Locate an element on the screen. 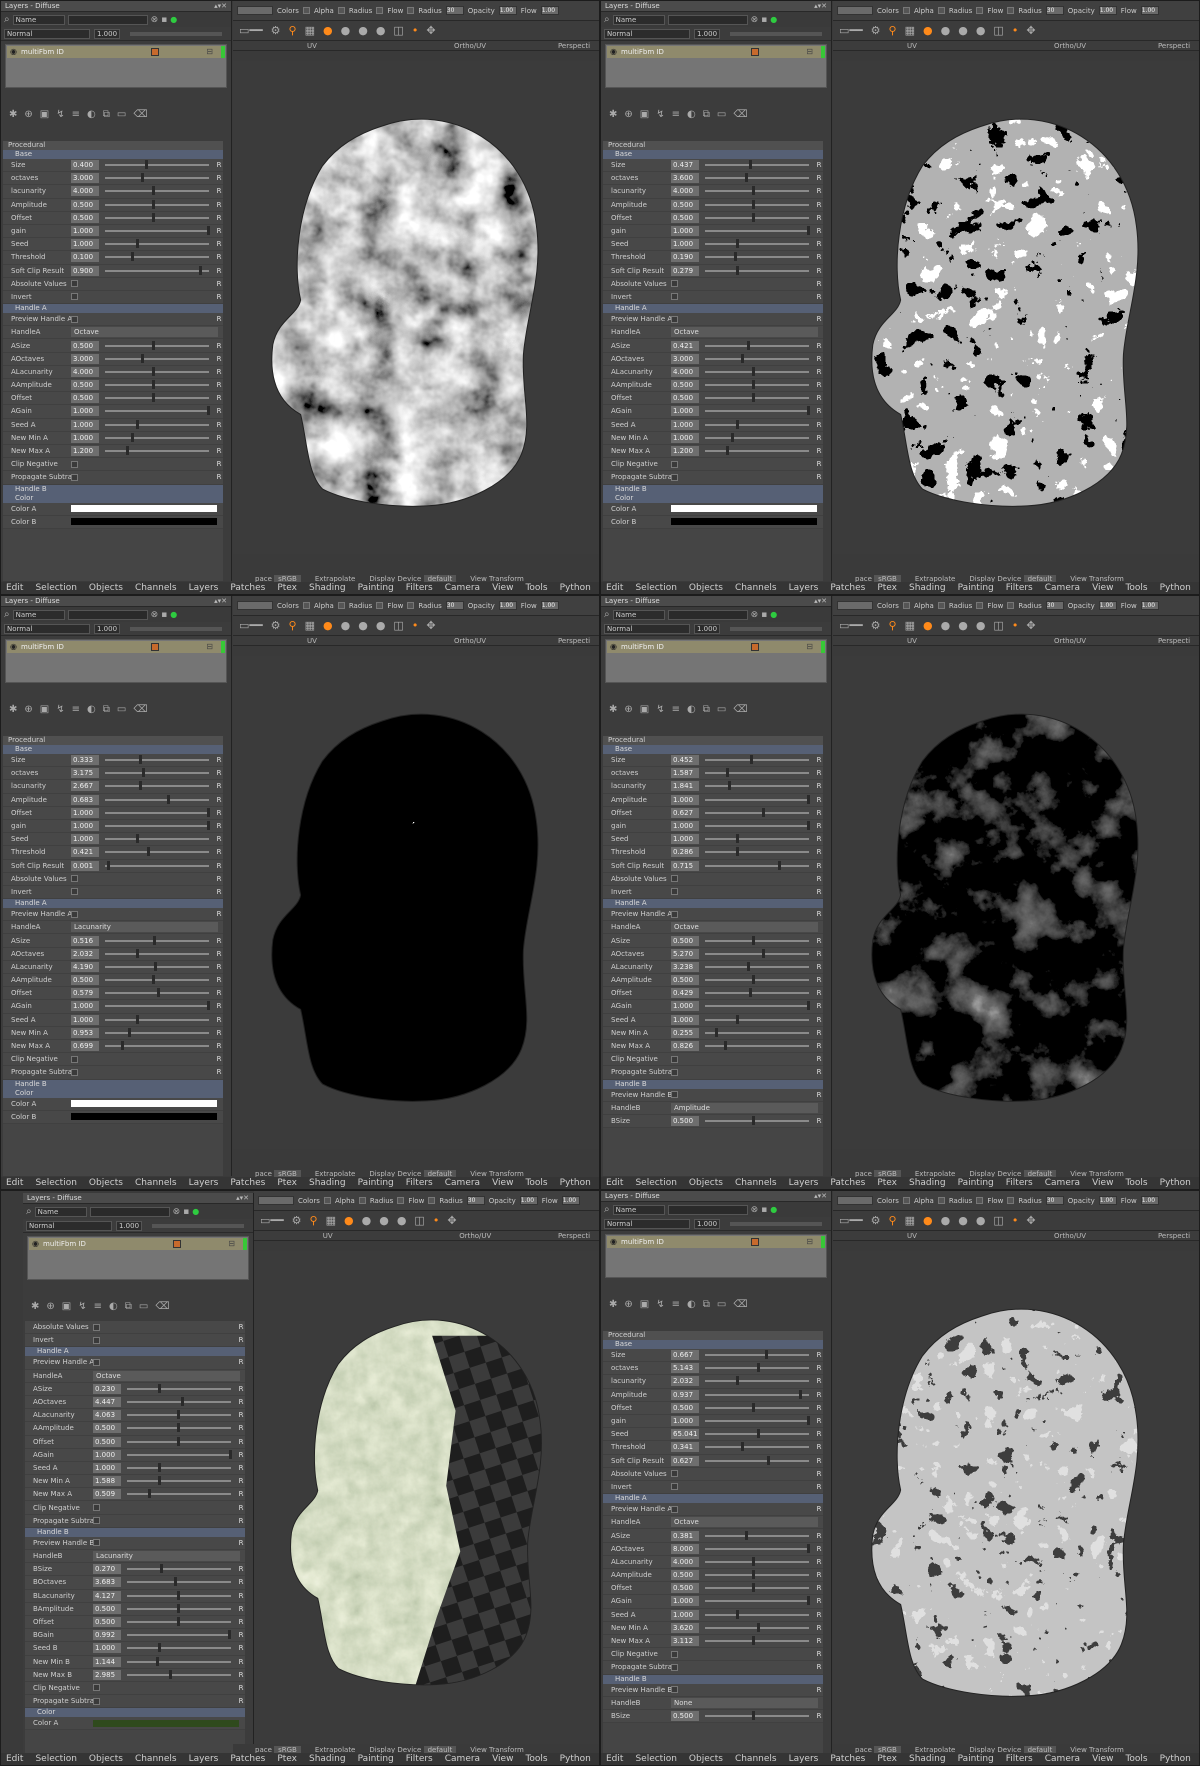 The height and width of the screenshot is (1766, 1200). menu-item: Channels is located at coordinates (756, 1759).